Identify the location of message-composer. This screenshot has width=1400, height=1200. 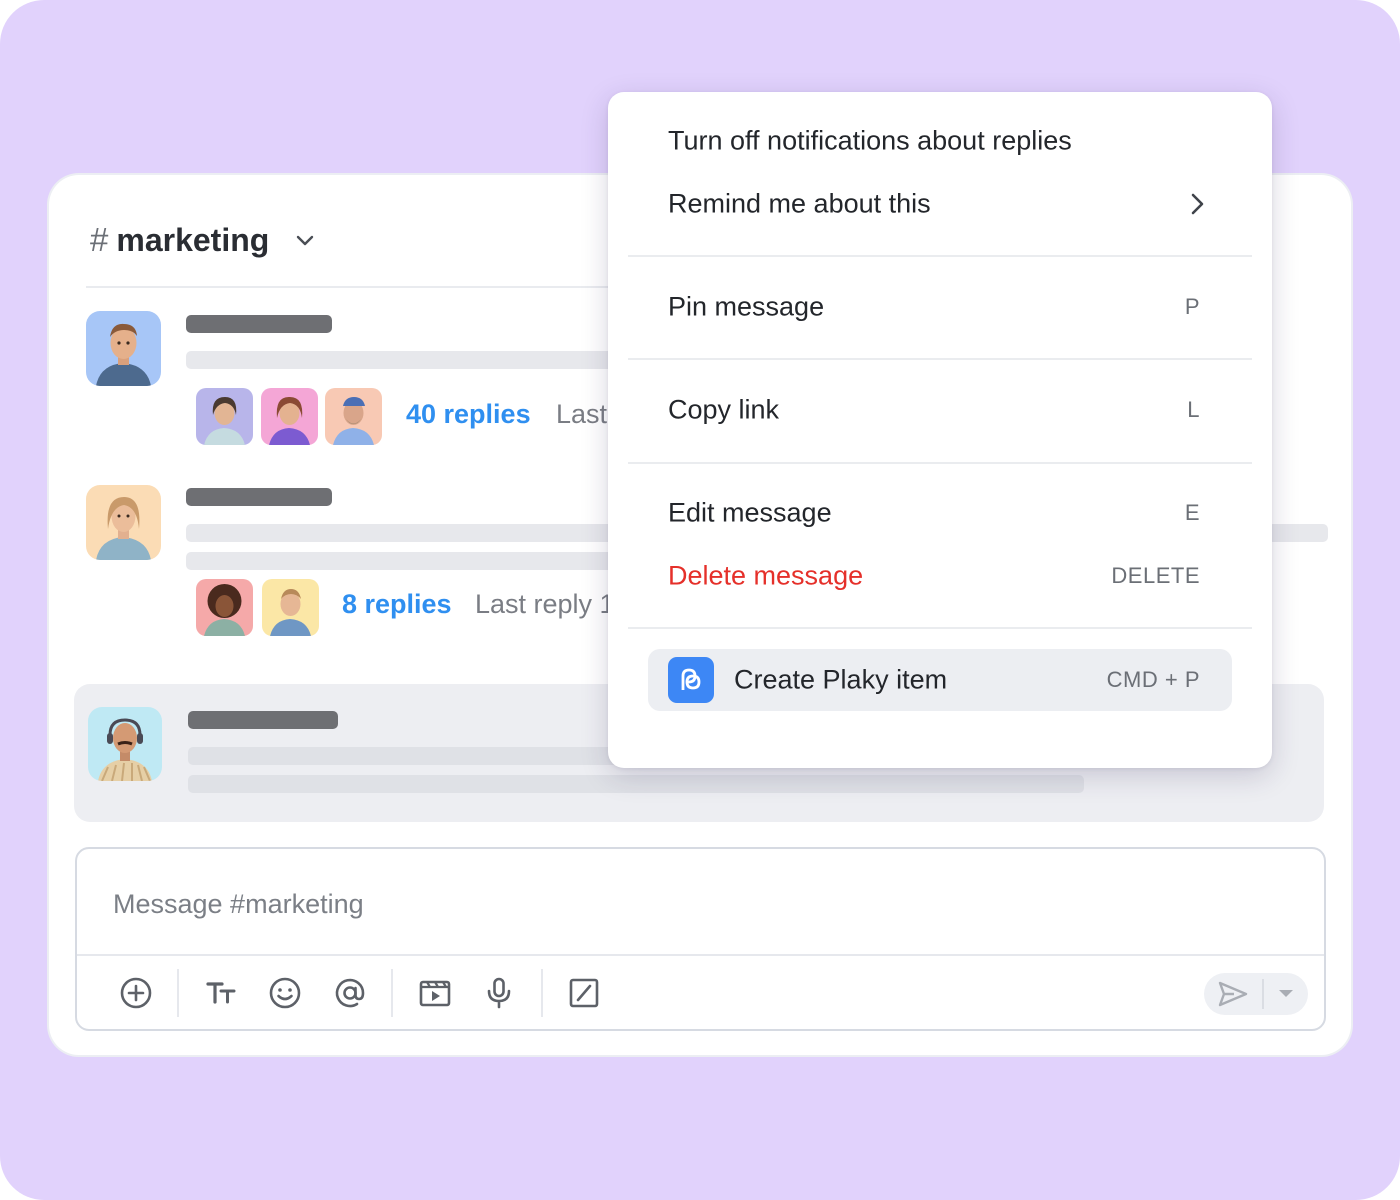
(700, 939).